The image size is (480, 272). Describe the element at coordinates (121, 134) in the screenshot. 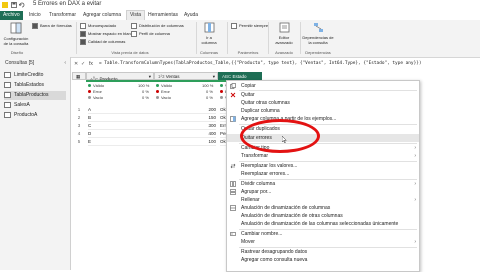

I see `cell-producto: D` at that location.